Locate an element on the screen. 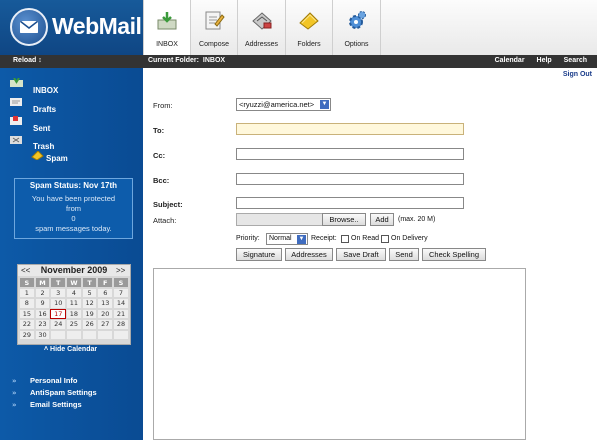 This screenshot has width=597, height=440. browse-button: Browse.. is located at coordinates (344, 219).